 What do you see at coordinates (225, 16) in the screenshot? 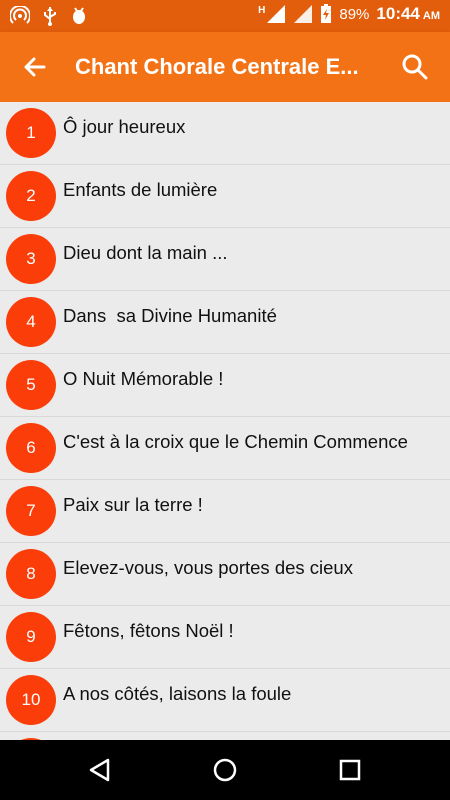
I see `status-bar: H 89% 10:44 AM` at bounding box center [225, 16].